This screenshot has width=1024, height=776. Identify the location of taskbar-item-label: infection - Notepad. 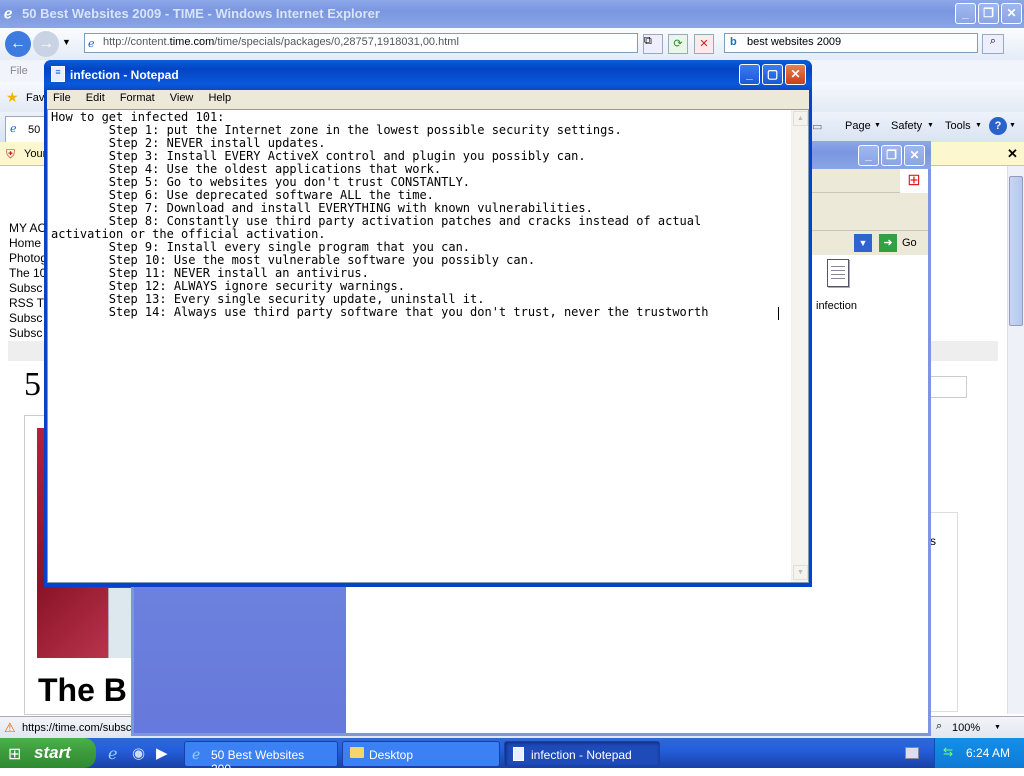
(581, 755).